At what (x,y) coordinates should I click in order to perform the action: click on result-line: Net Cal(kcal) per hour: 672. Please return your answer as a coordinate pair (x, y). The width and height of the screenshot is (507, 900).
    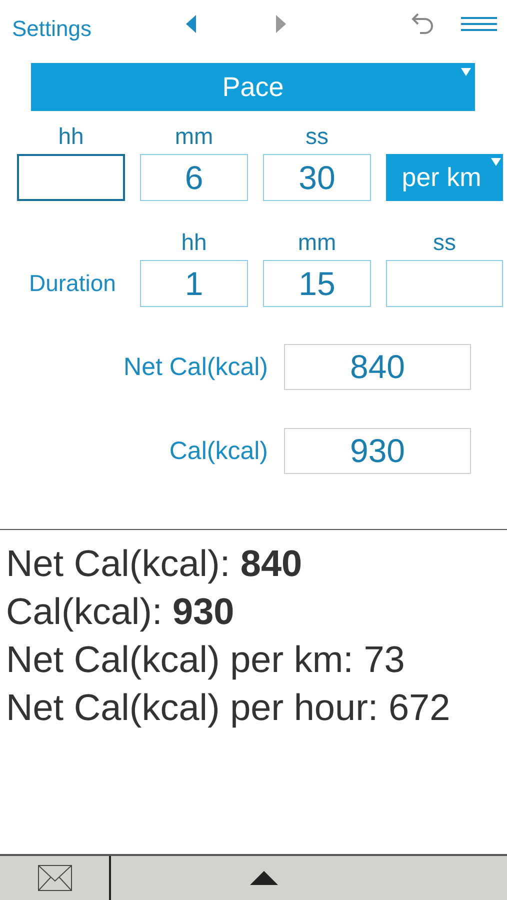
    Looking at the image, I should click on (229, 708).